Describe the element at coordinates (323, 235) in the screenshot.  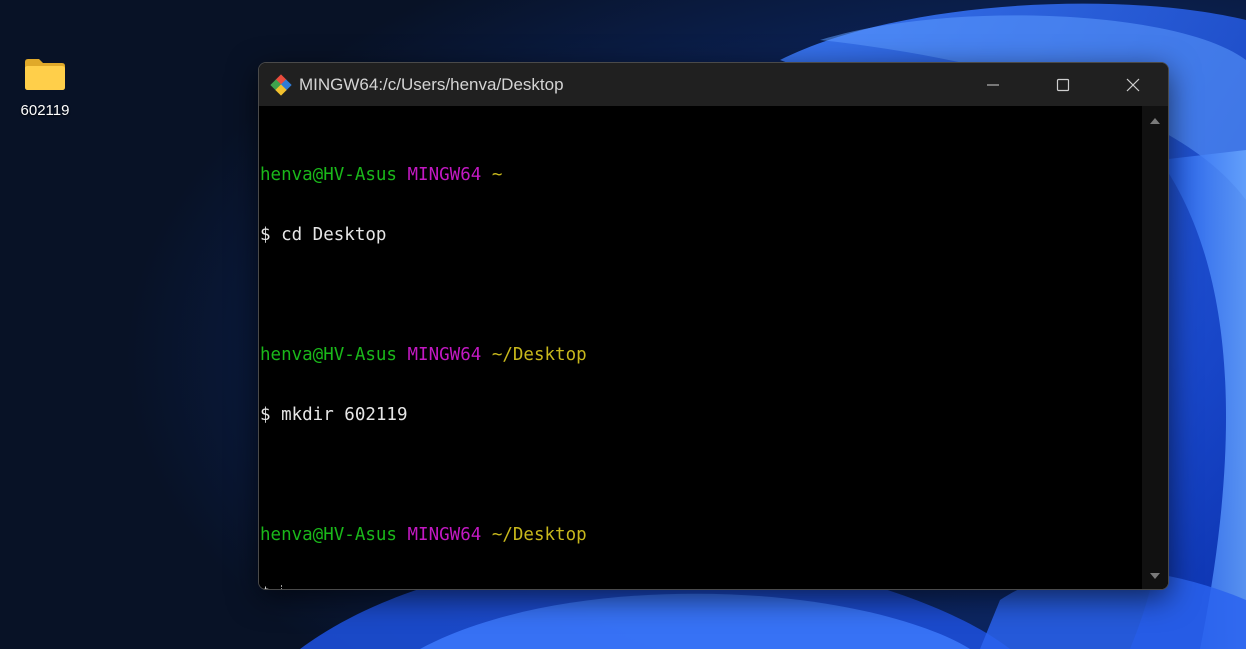
I see `command-line: $ cd Desktop` at that location.